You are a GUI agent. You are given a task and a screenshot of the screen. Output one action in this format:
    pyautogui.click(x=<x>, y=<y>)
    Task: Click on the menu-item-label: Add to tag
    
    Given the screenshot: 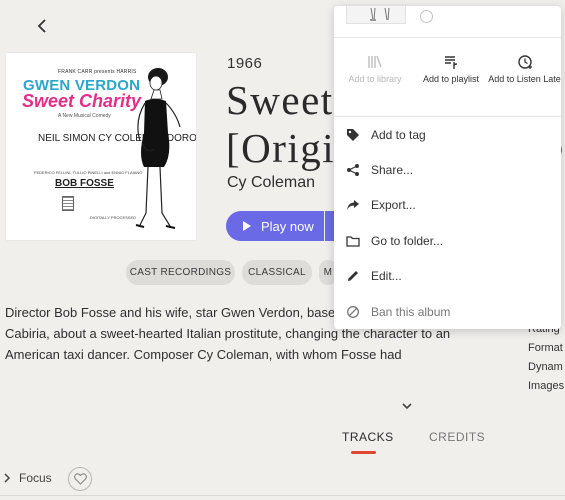 What is the action you would take?
    pyautogui.click(x=398, y=135)
    